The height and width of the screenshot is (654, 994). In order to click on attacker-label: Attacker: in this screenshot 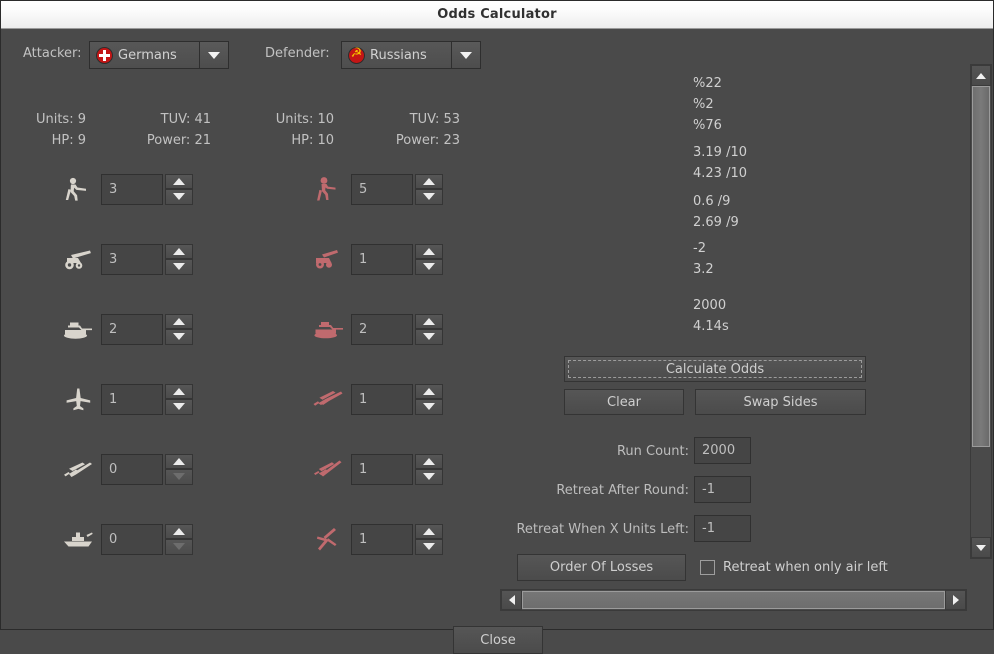, I will do `click(52, 53)`.